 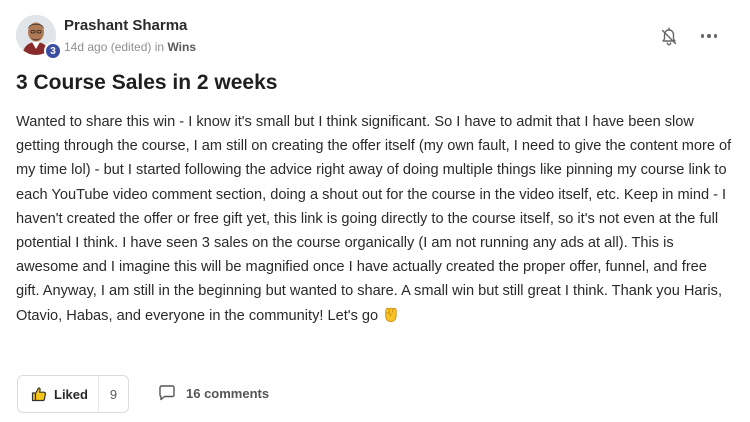 What do you see at coordinates (108, 47) in the screenshot?
I see `post-time: 14d ago (edited)` at bounding box center [108, 47].